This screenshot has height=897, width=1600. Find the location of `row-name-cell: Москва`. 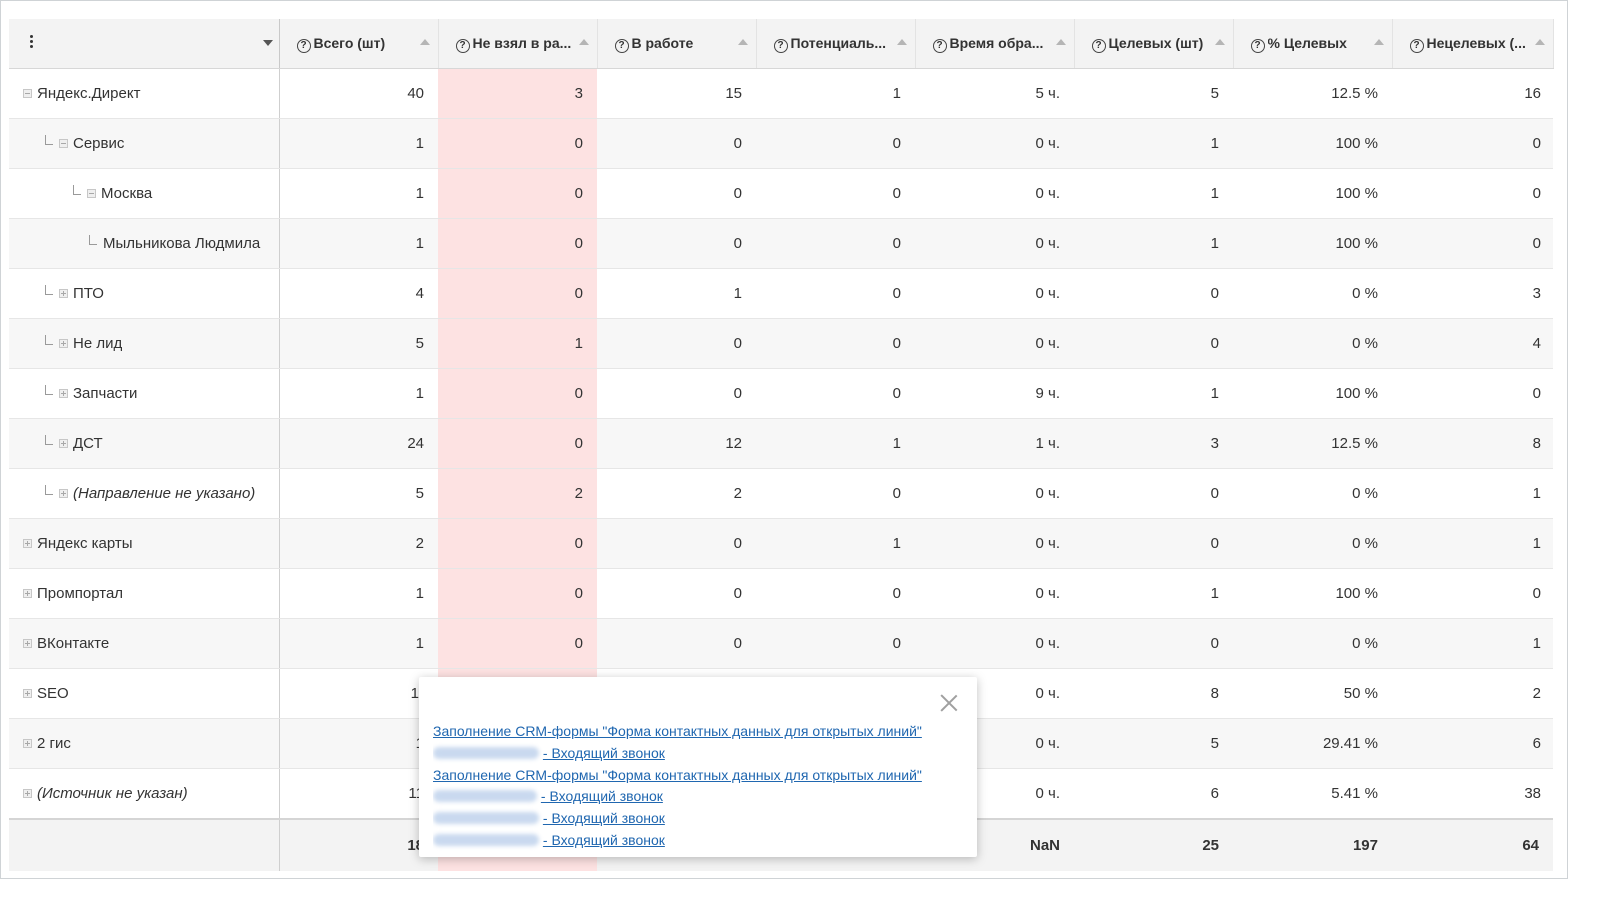

row-name-cell: Москва is located at coordinates (144, 193).